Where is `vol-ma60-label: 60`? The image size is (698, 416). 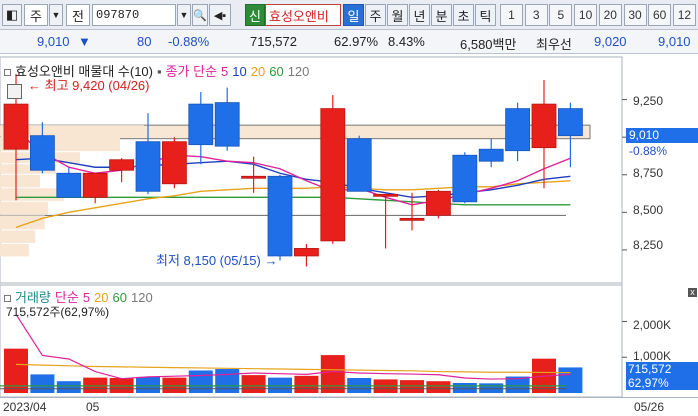
vol-ma60-label: 60 is located at coordinates (119, 297).